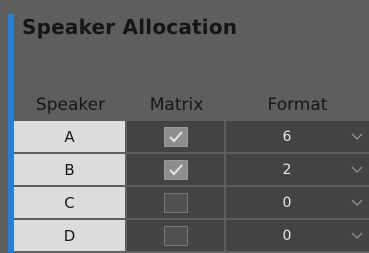 Image resolution: width=369 pixels, height=253 pixels. I want to click on column-header-speaker: Speaker, so click(70, 105).